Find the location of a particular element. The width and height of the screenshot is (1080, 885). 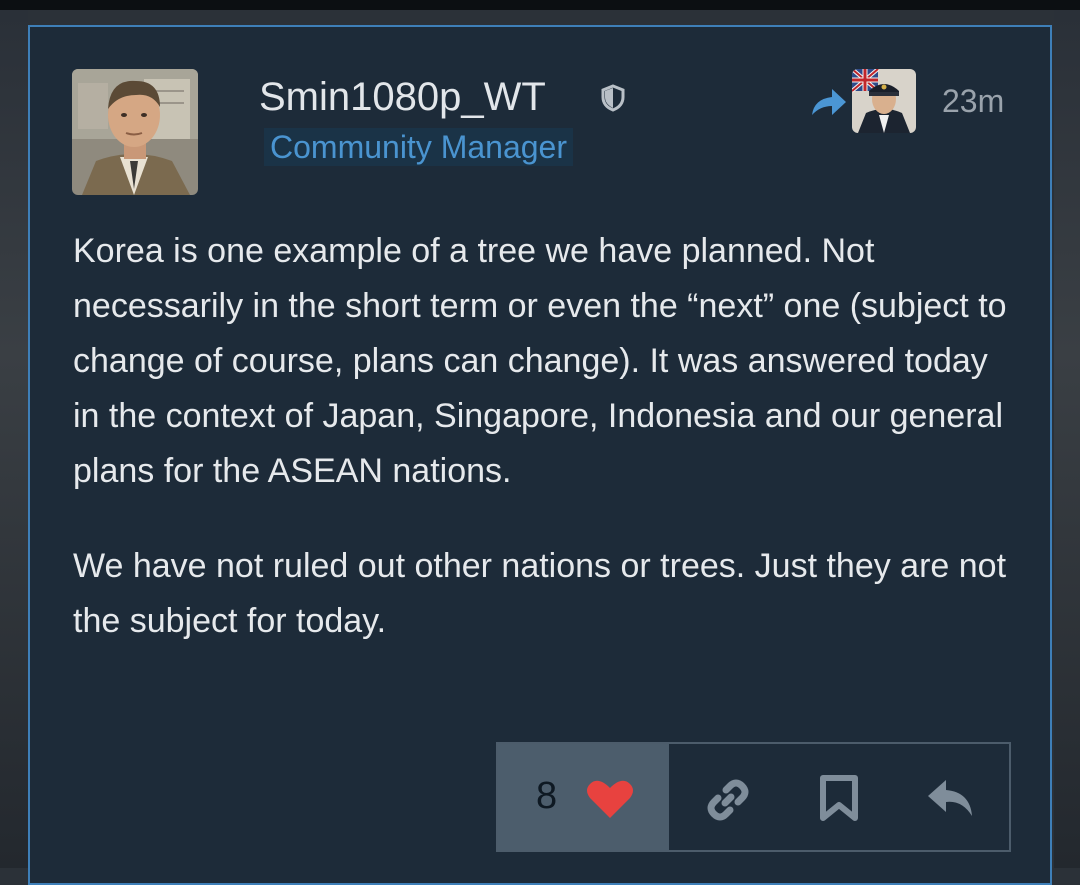

username: Smin1080p_WT is located at coordinates (402, 97).